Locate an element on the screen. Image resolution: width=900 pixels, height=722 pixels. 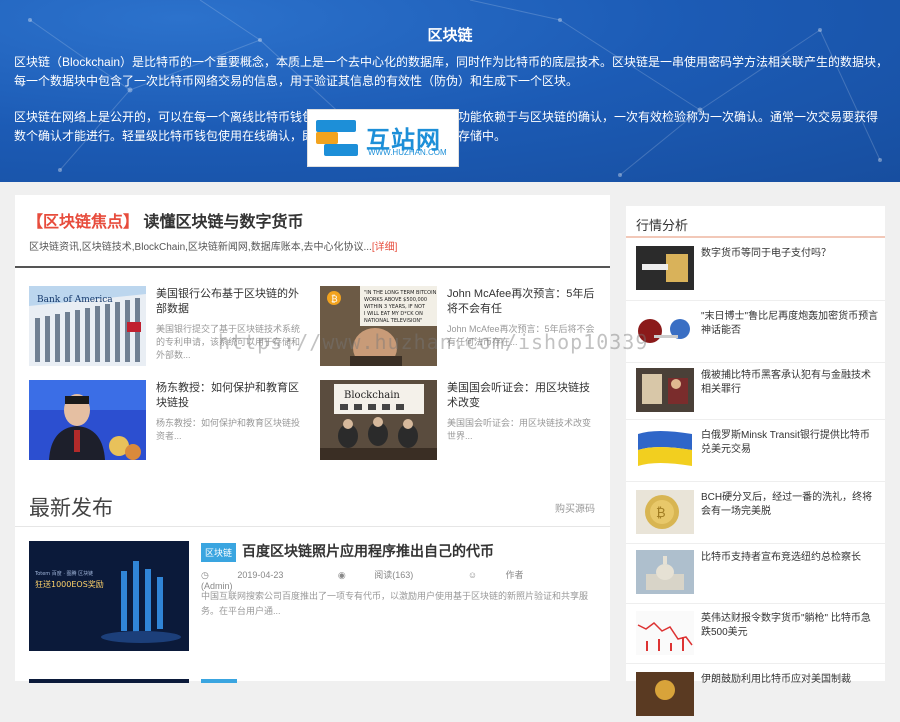
sidebar-item: 白俄罗斯Minsk Transit银行提供比特币兑美元交易 is located at coordinates (760, 453).